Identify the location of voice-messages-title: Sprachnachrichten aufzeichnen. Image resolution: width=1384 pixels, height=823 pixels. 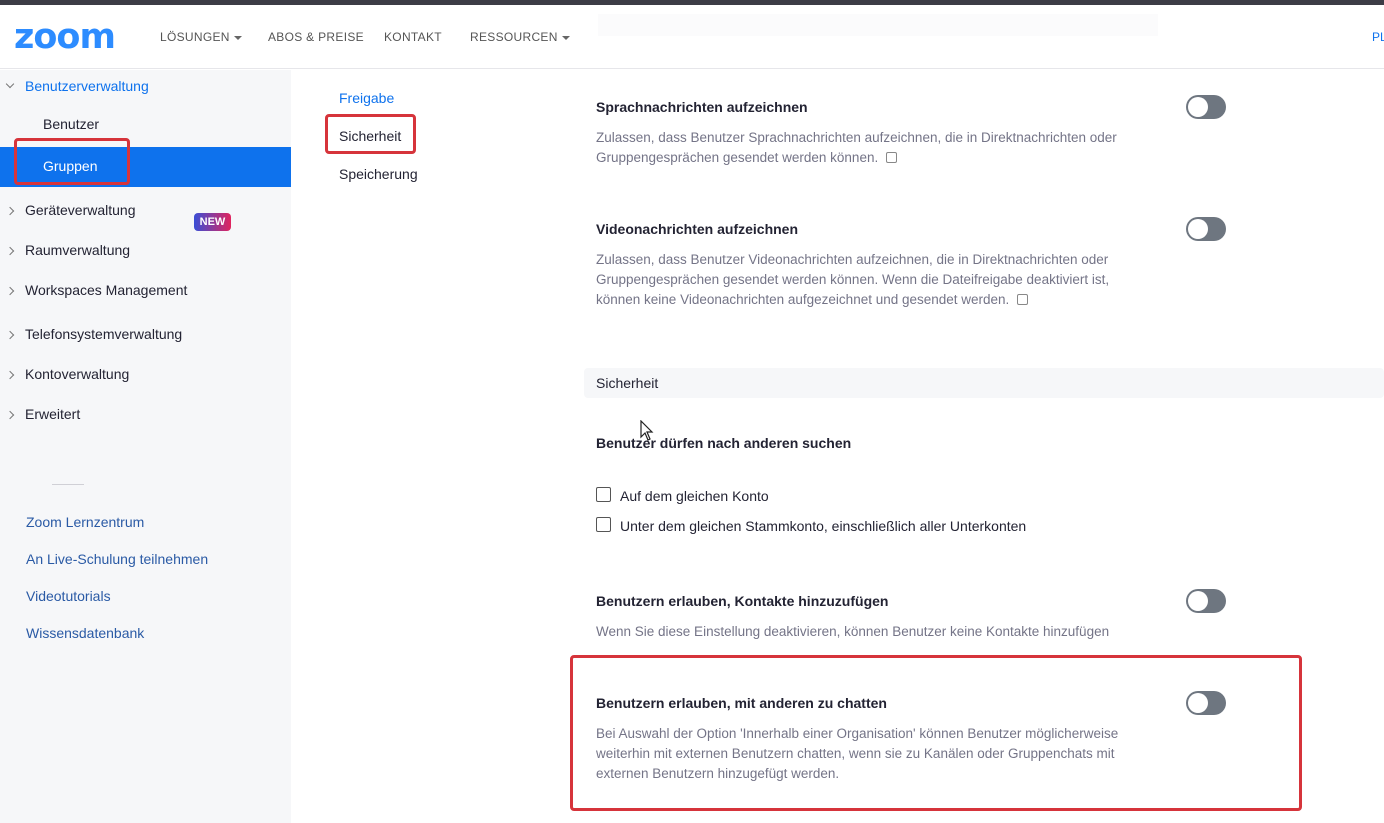
(702, 107).